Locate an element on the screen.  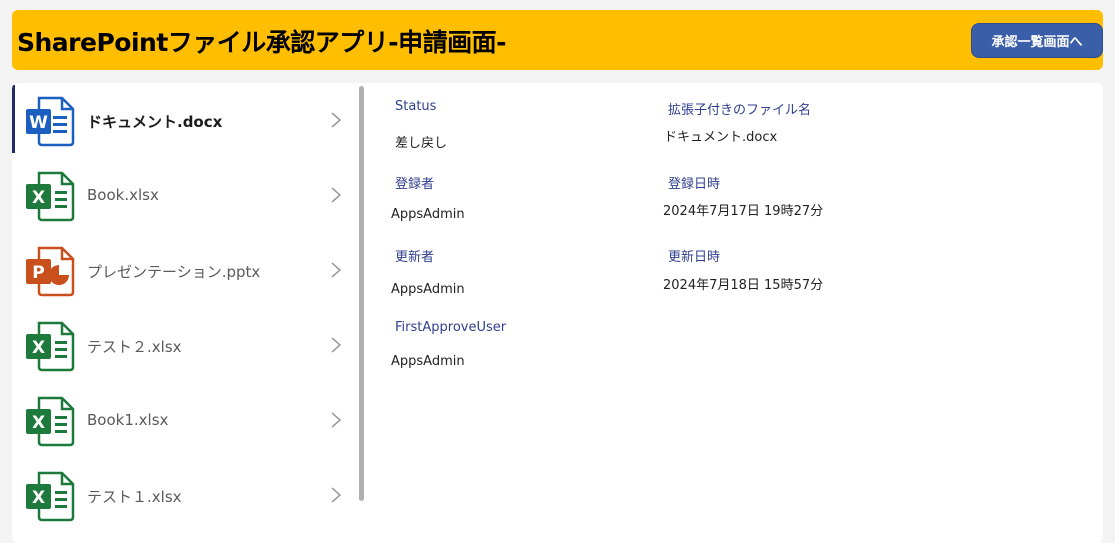
file-name: ドキュメント.docx is located at coordinates (155, 122).